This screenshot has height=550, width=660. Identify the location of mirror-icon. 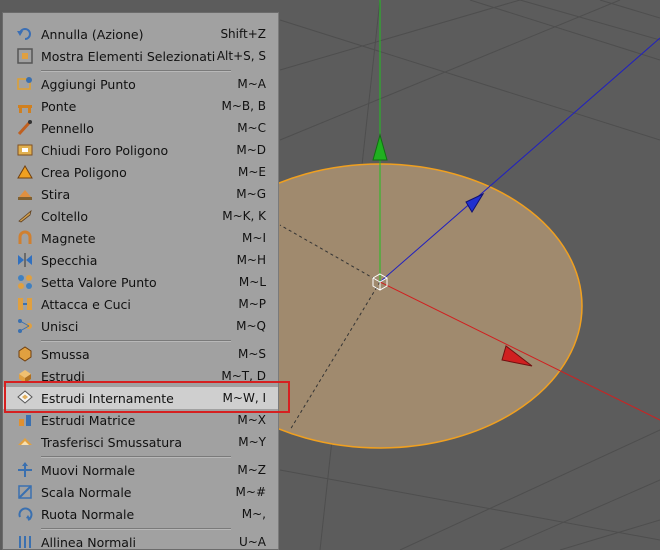
(25, 260).